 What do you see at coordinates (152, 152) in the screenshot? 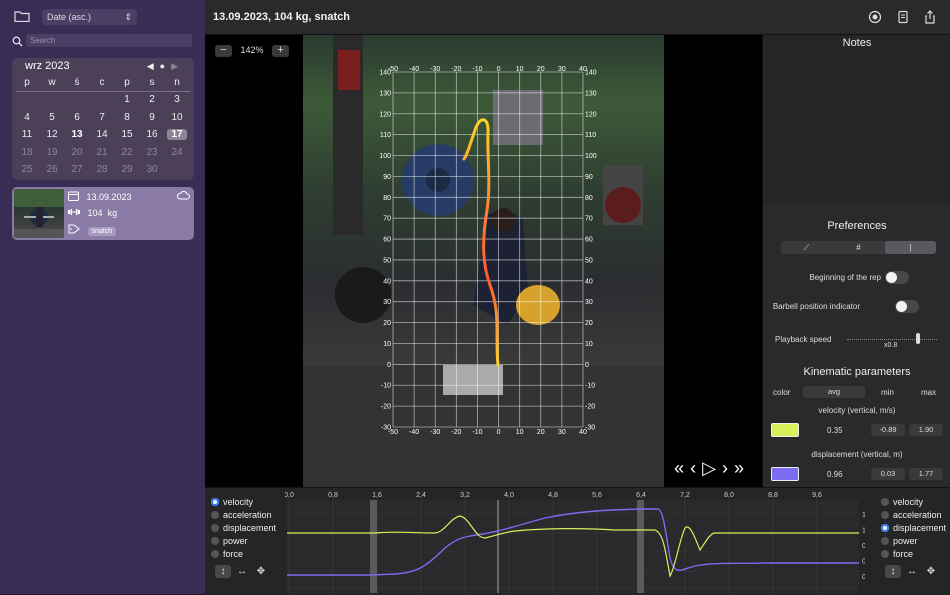
I see `calendar-day: 23` at bounding box center [152, 152].